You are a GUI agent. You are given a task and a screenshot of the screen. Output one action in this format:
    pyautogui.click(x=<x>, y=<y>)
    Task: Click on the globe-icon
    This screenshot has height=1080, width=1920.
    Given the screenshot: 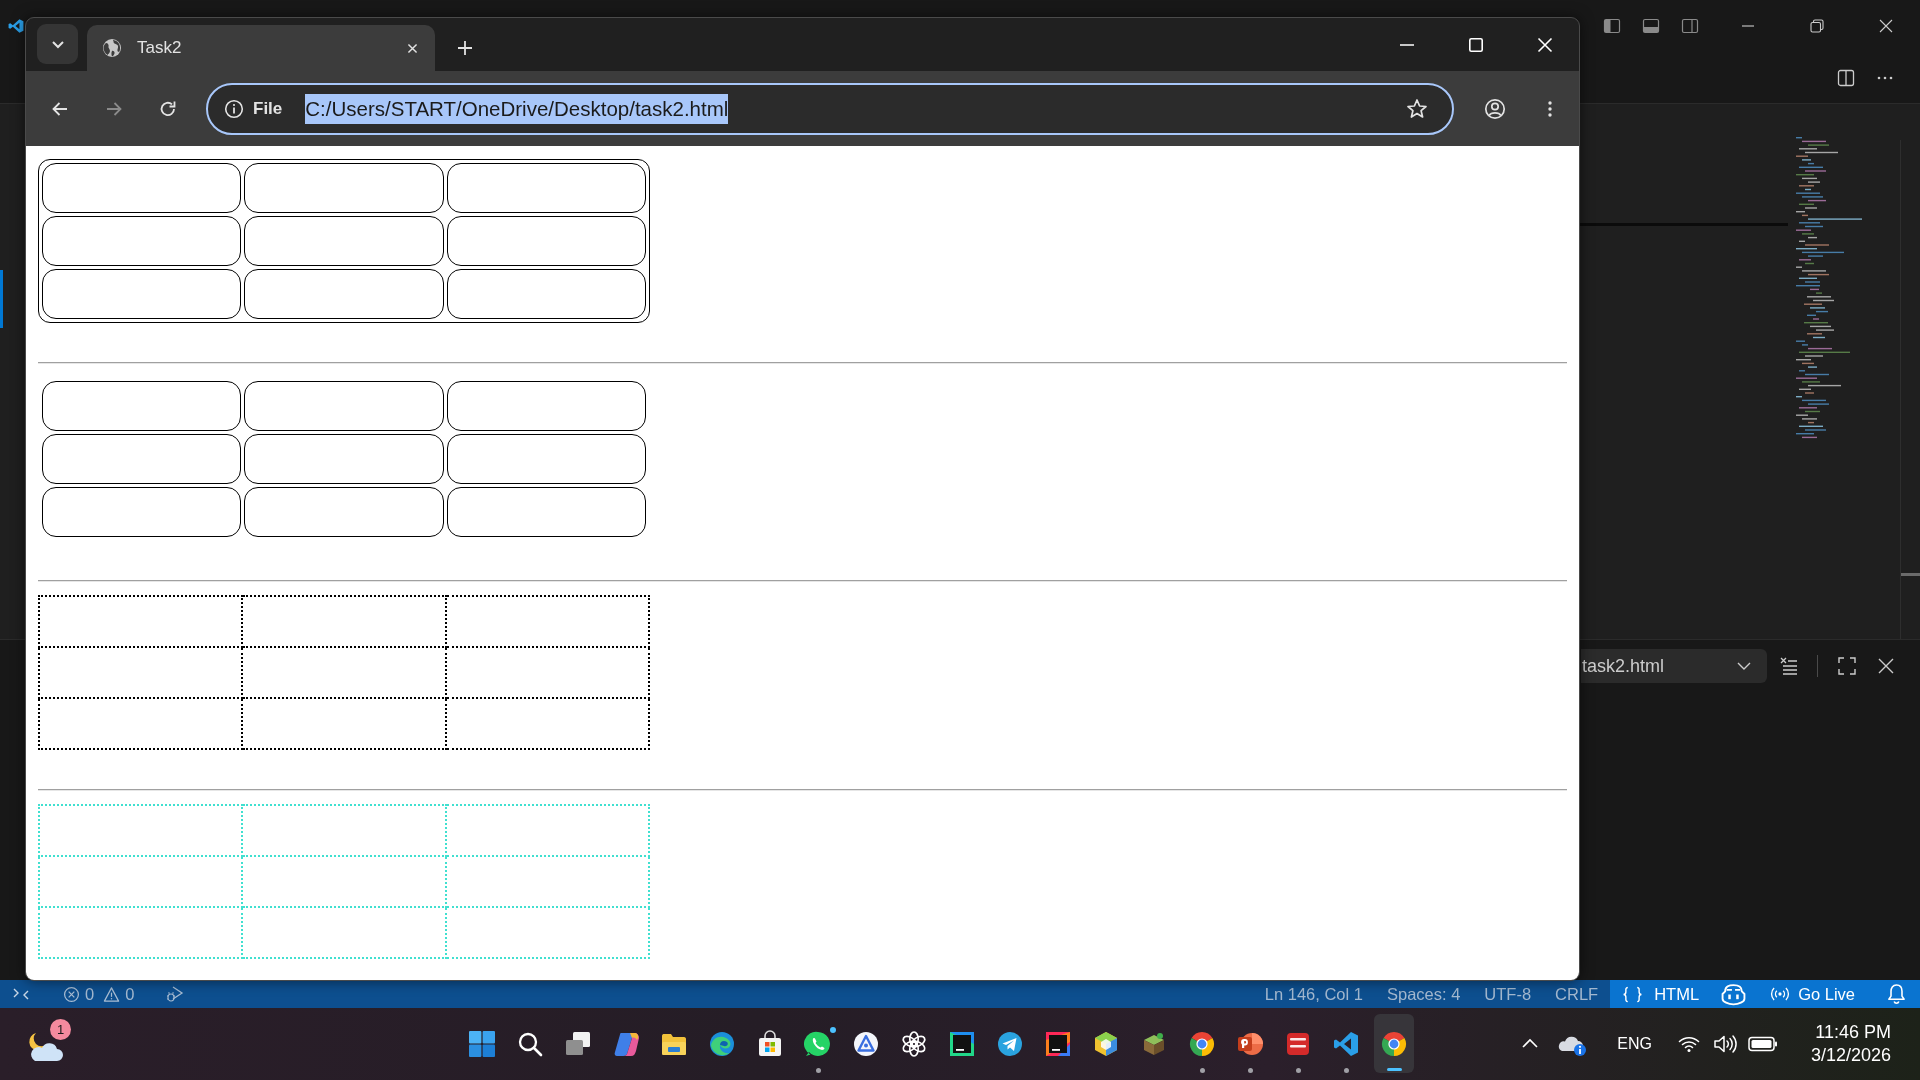 What is the action you would take?
    pyautogui.click(x=112, y=48)
    